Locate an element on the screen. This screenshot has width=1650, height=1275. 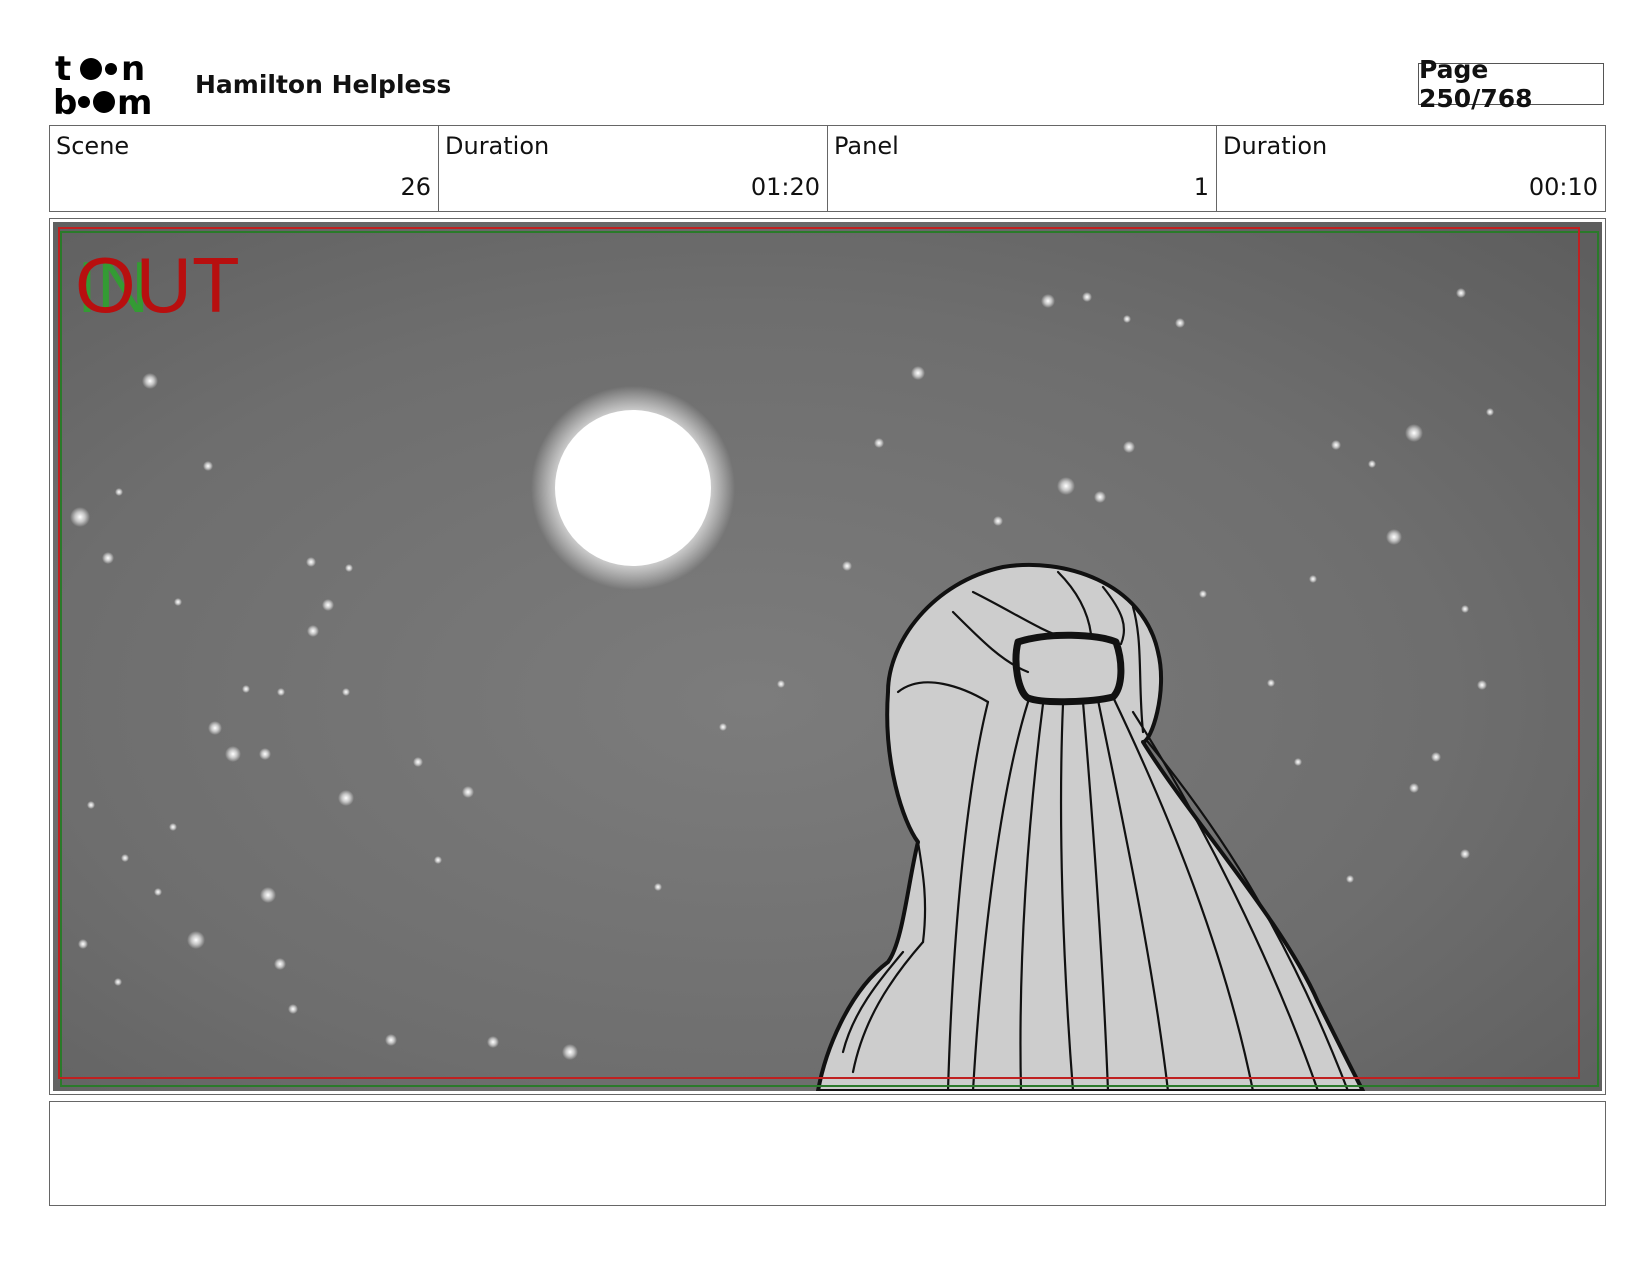
scene-label: Scene is located at coordinates (93, 146).